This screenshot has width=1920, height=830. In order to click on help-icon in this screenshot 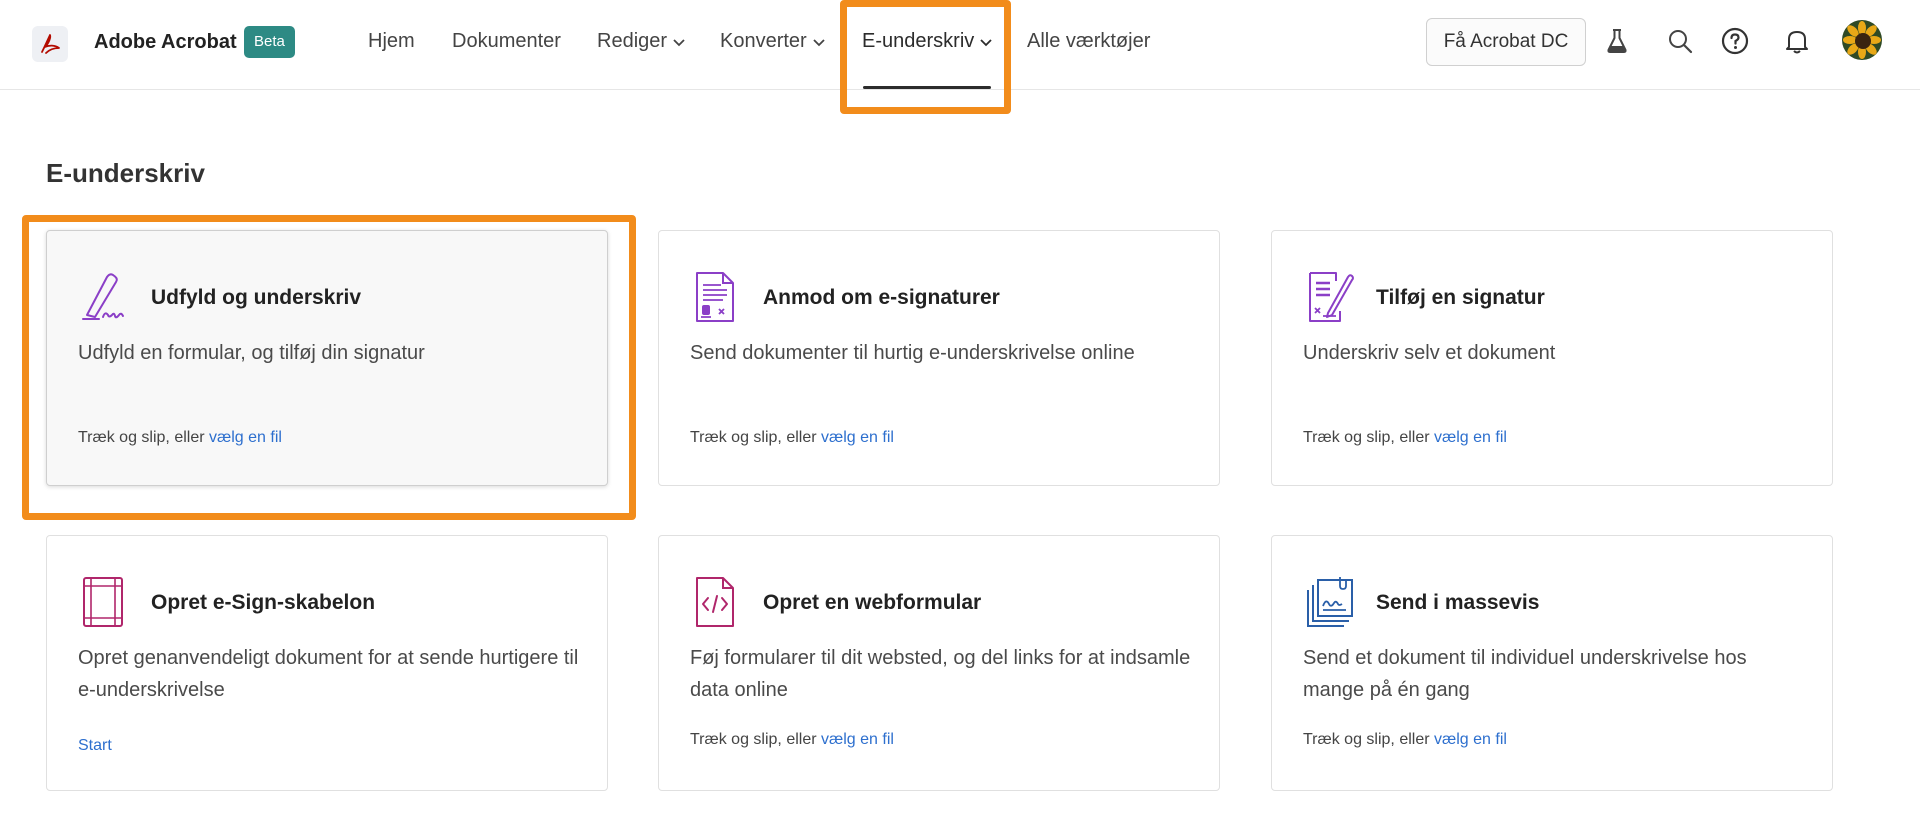, I will do `click(1735, 41)`.